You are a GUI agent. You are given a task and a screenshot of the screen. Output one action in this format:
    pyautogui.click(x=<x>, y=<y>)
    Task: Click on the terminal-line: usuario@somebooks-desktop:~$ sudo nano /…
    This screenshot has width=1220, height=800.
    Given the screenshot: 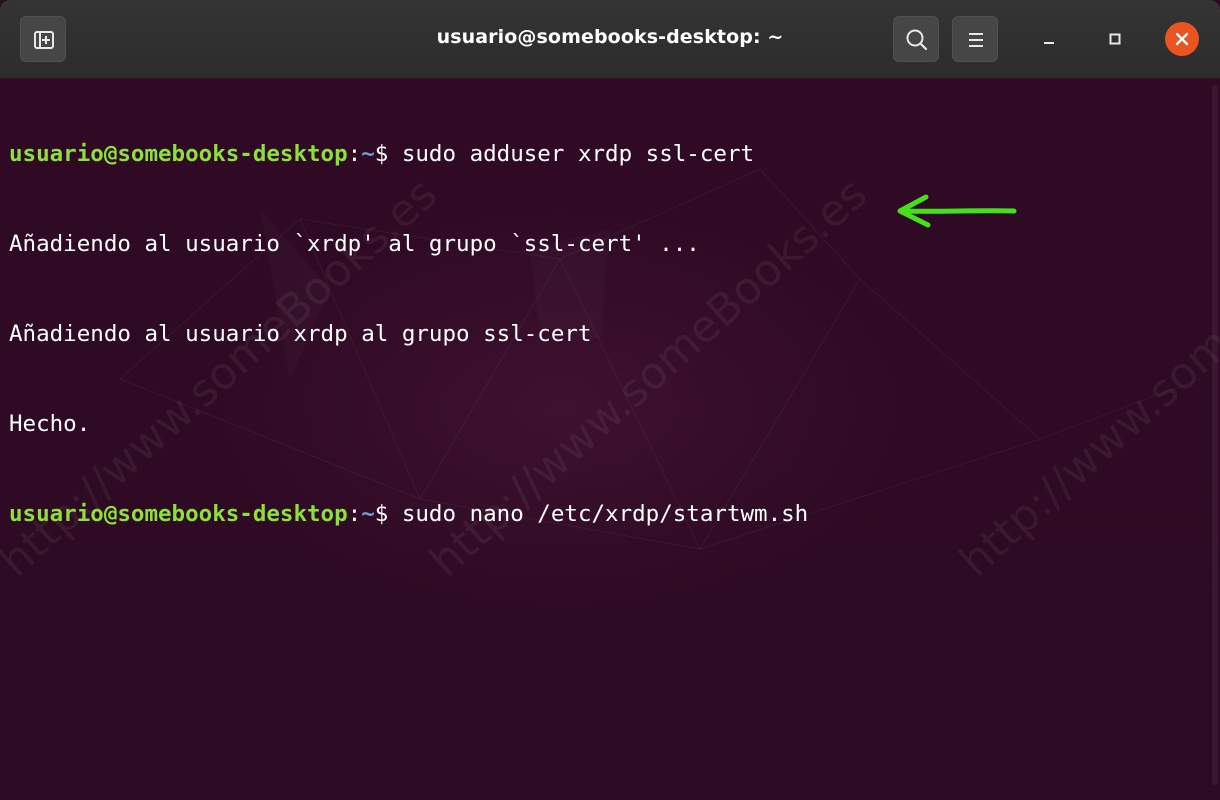 What is the action you would take?
    pyautogui.click(x=408, y=514)
    